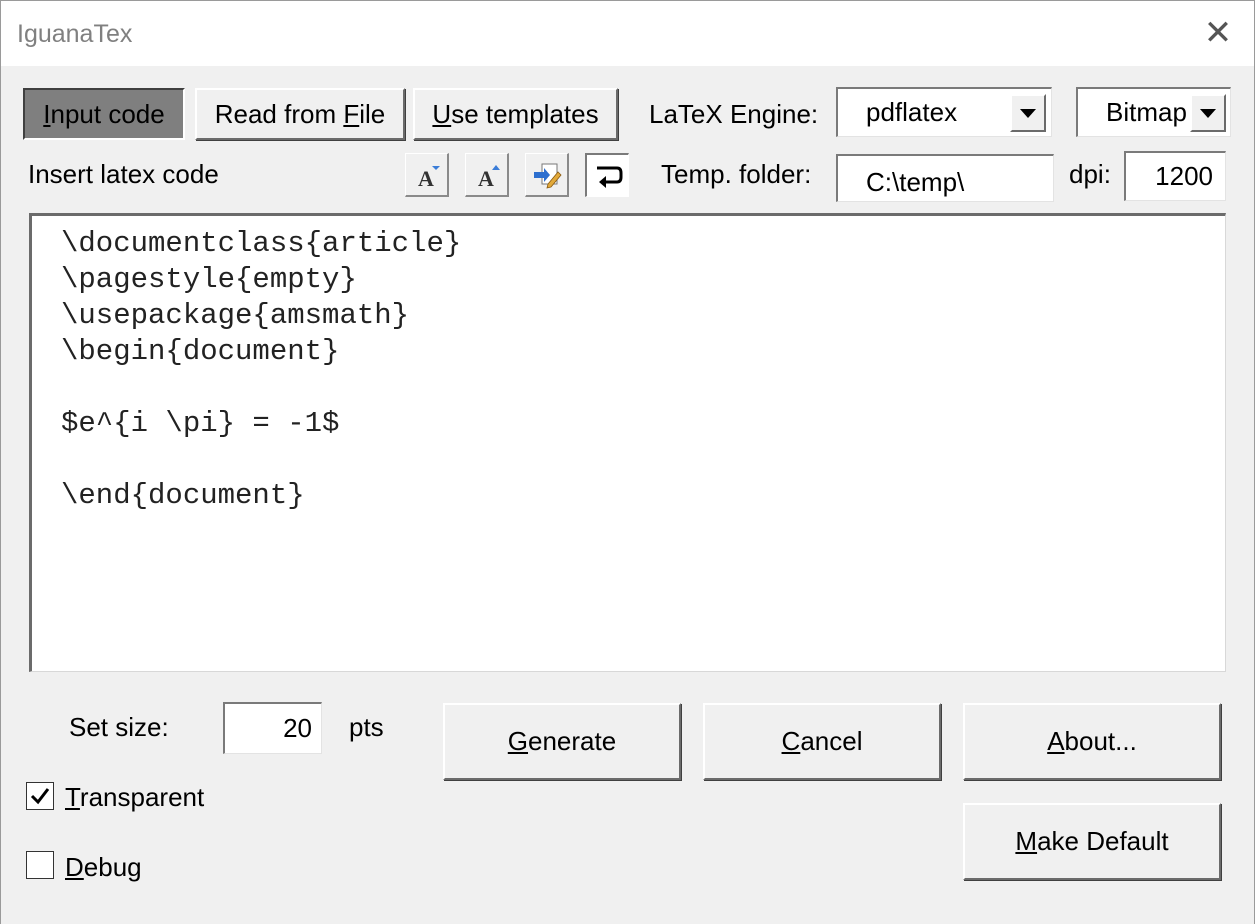  Describe the element at coordinates (736, 174) in the screenshot. I see `temp-folder-label: Temp. folder:` at that location.